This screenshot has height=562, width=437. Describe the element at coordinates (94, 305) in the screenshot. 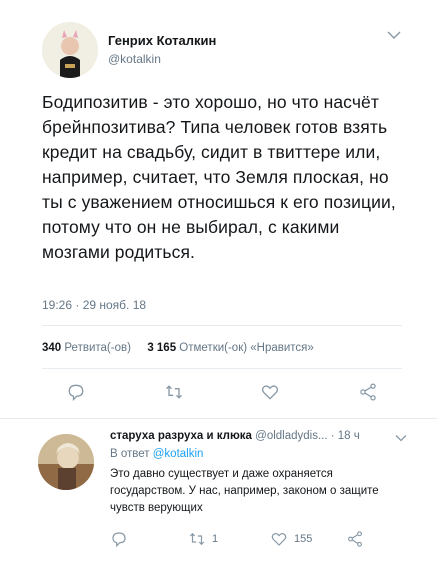

I see `tweet-timestamp: 19:26 · 29 нояб. 18` at that location.